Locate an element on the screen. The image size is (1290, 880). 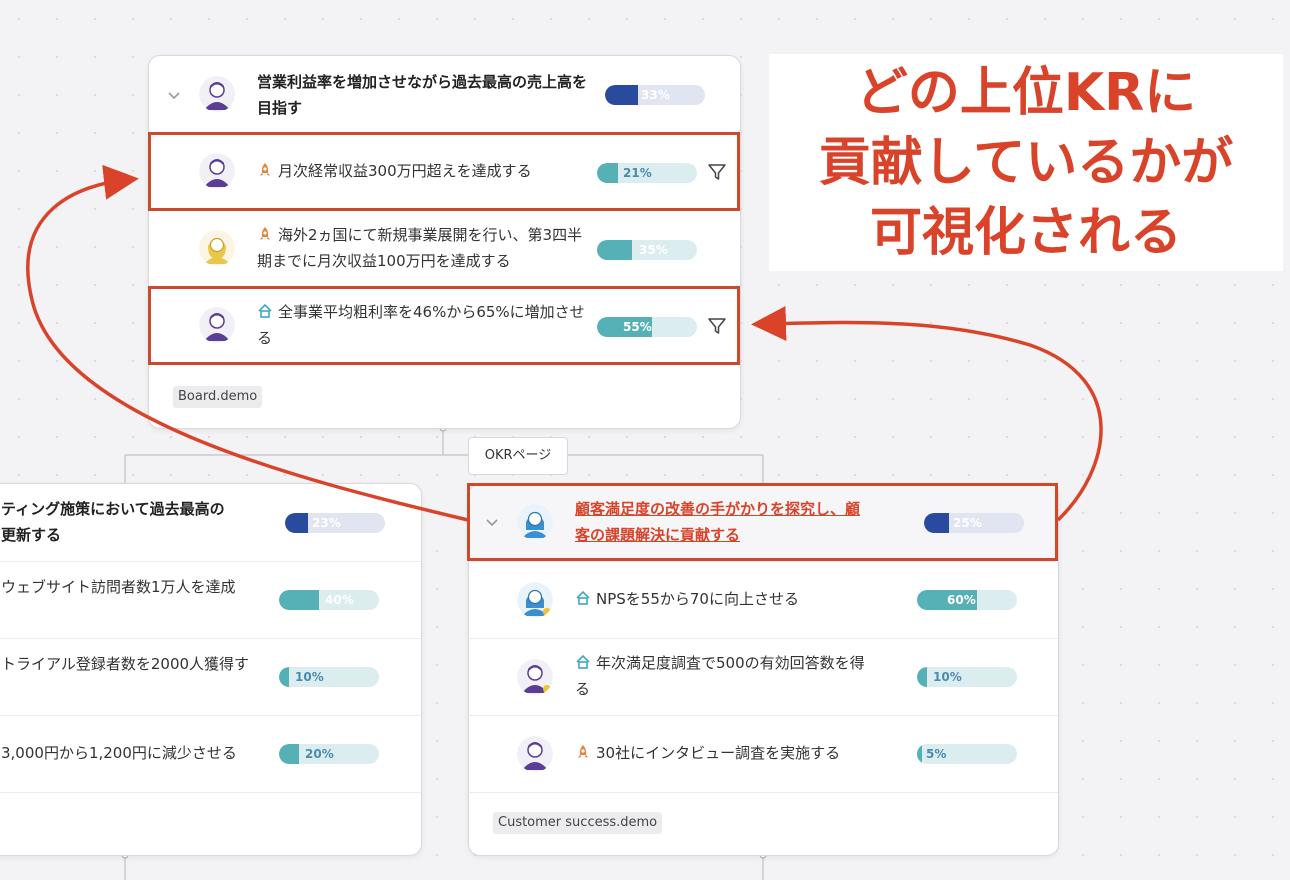
callout-line: どの上位KRに is located at coordinates (1026, 93).